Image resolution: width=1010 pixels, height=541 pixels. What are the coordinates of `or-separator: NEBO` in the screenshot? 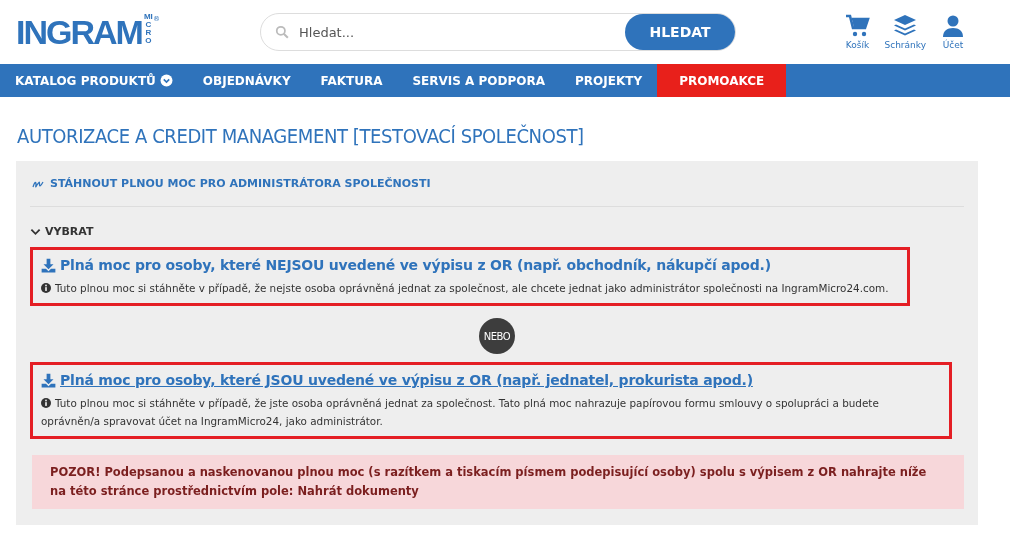 It's located at (497, 336).